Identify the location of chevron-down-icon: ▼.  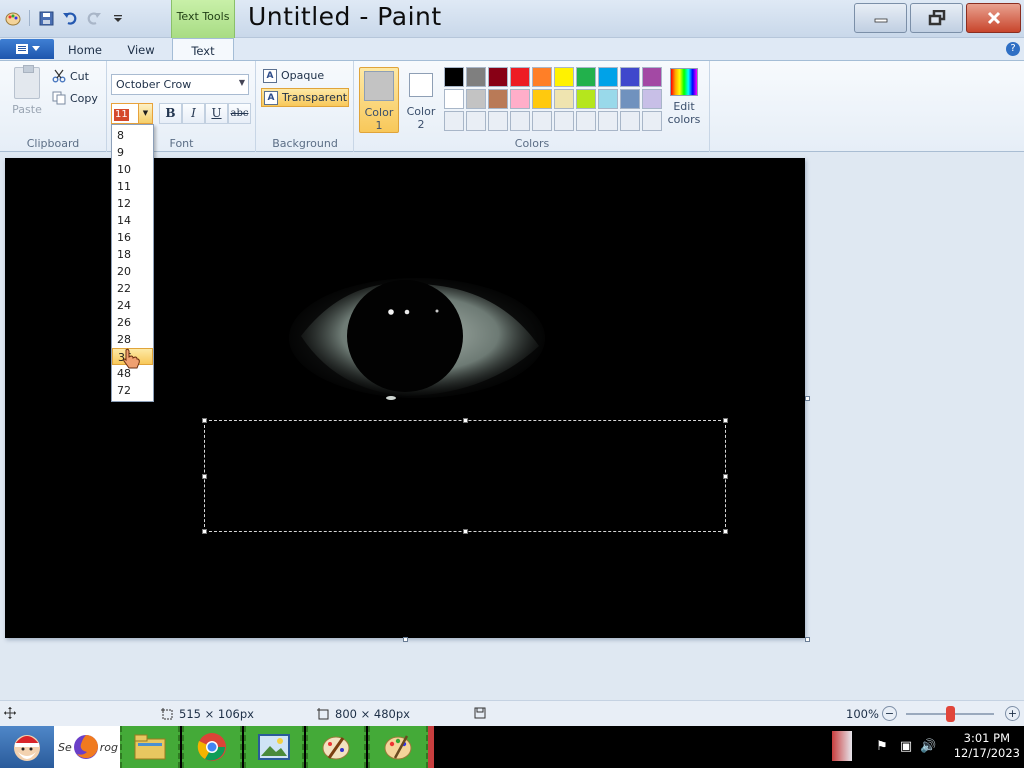
(145, 113).